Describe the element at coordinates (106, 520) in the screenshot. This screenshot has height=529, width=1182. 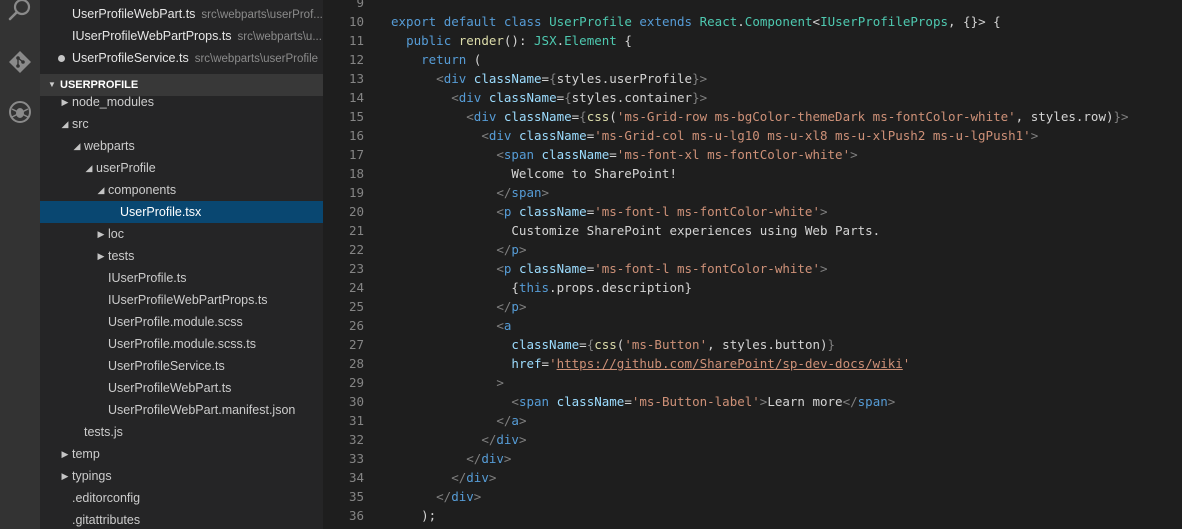
I see `tree-item-label: .gitattributes` at that location.